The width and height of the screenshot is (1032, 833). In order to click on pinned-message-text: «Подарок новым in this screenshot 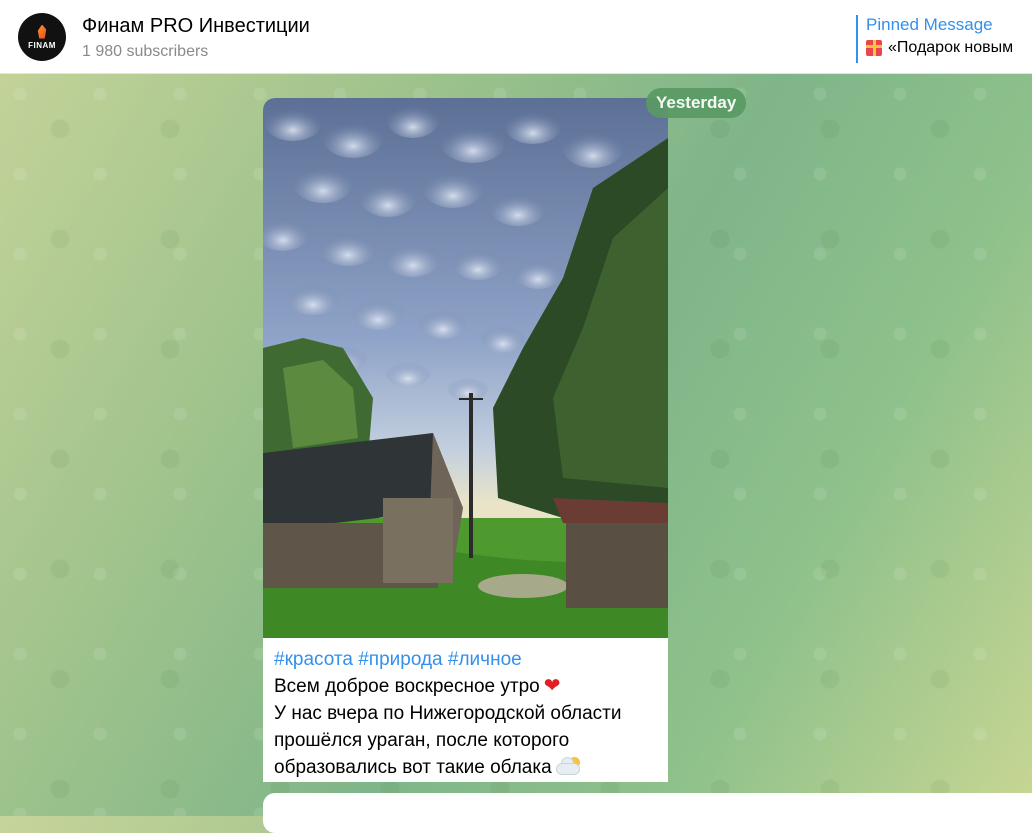, I will do `click(949, 48)`.